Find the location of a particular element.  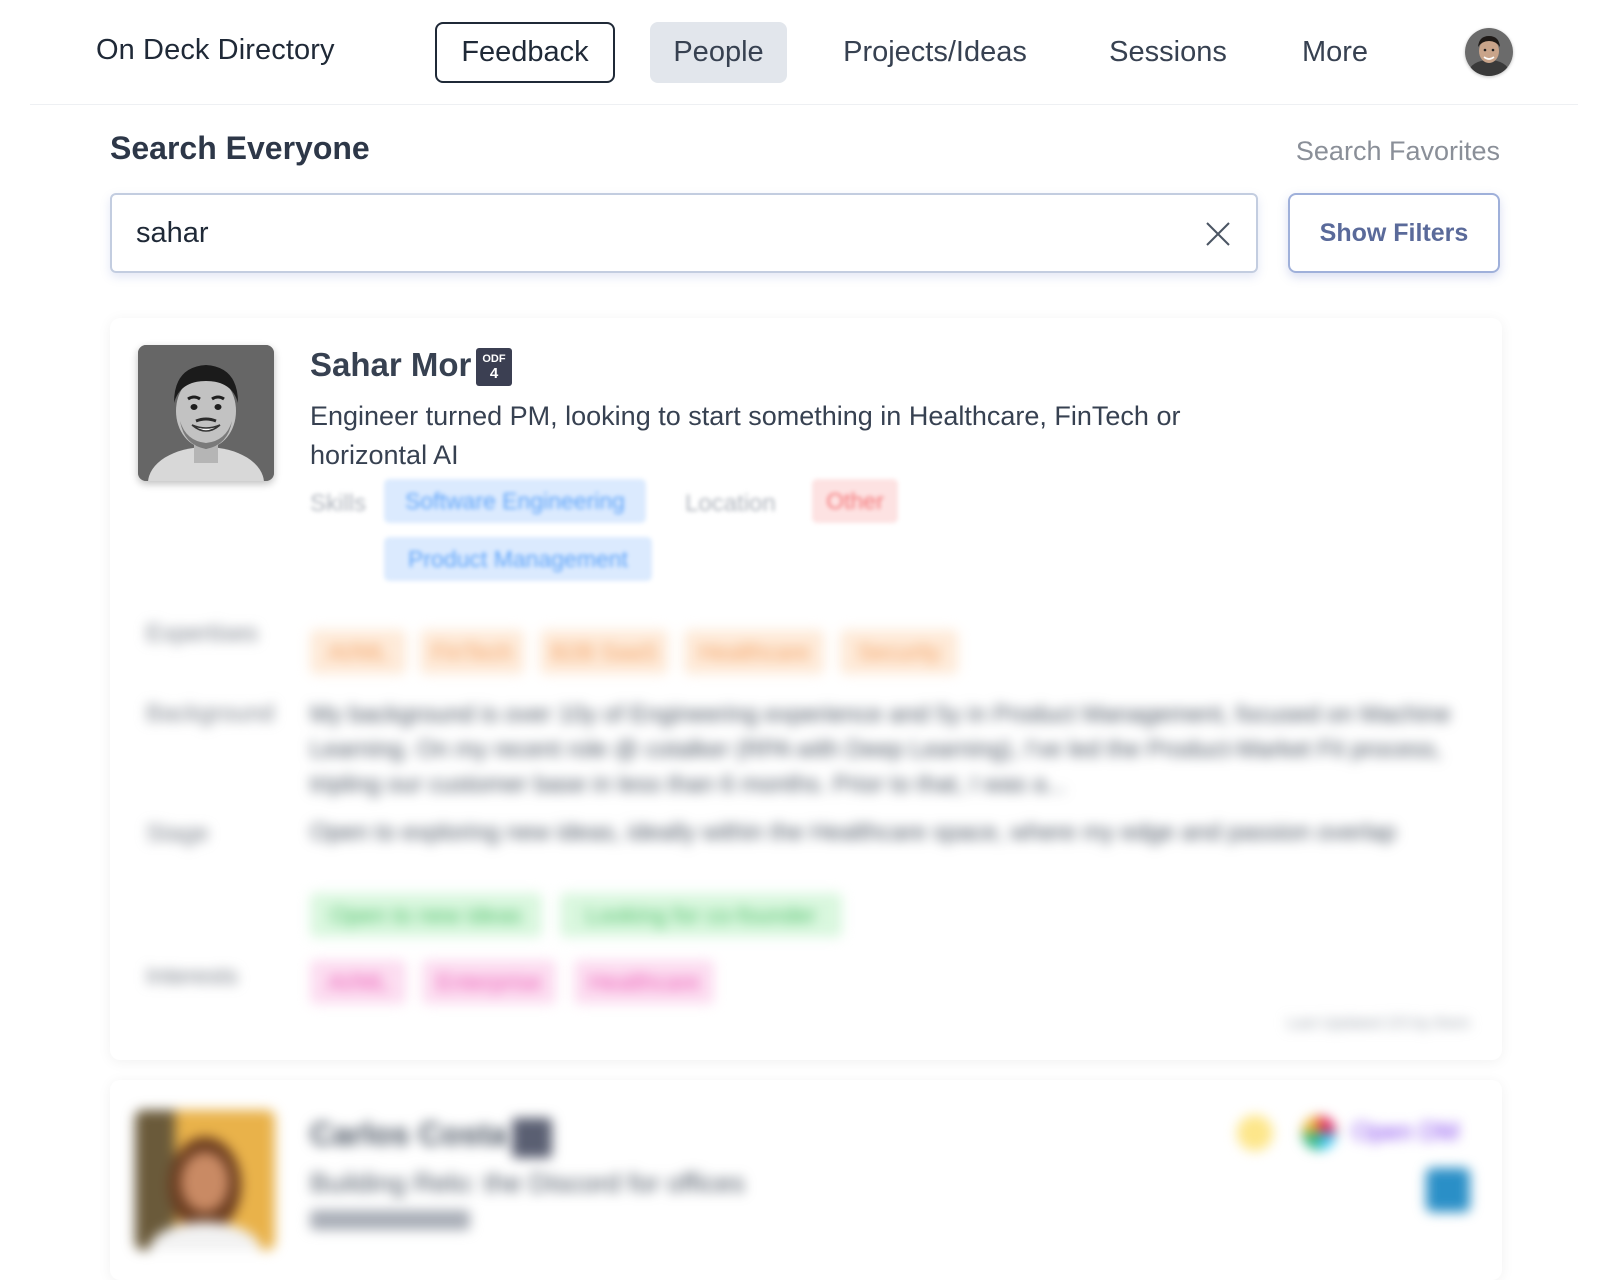

person-name: Sahar Mor is located at coordinates (390, 365).